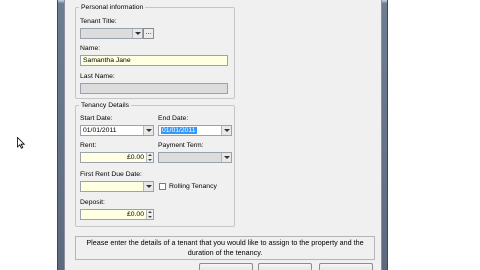 The image size is (480, 270). Describe the element at coordinates (181, 145) in the screenshot. I see `payment-term-label: Payment Term:` at that location.